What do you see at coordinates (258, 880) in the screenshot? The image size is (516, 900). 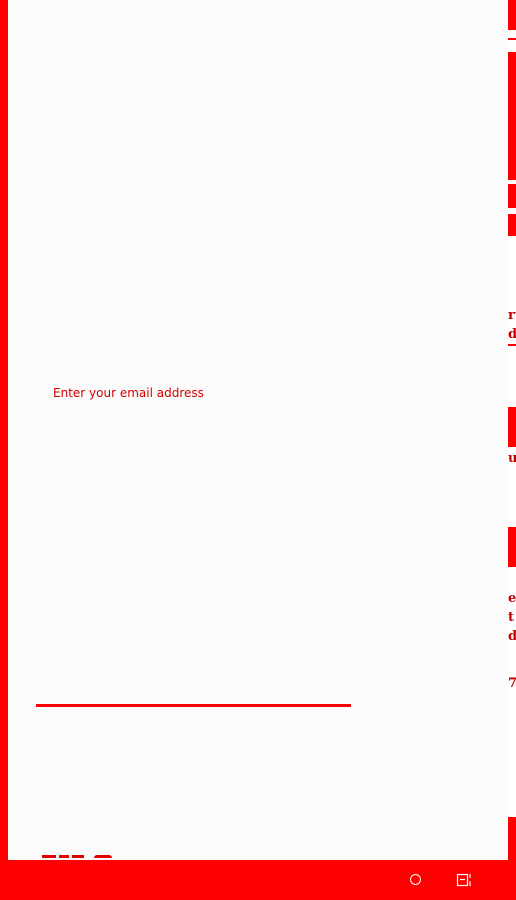 I see `navigation-bar` at bounding box center [258, 880].